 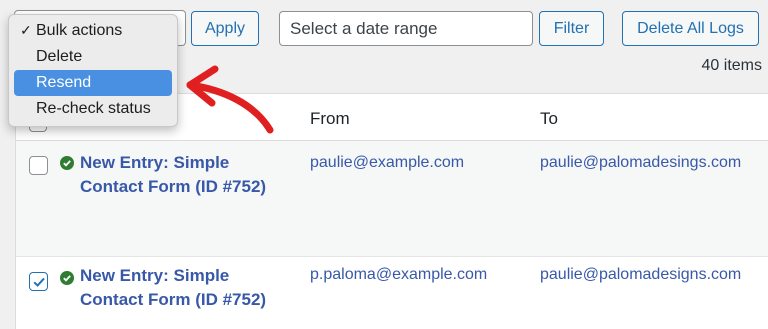 What do you see at coordinates (399, 274) in the screenshot?
I see `from-email: p.paloma@example.com` at bounding box center [399, 274].